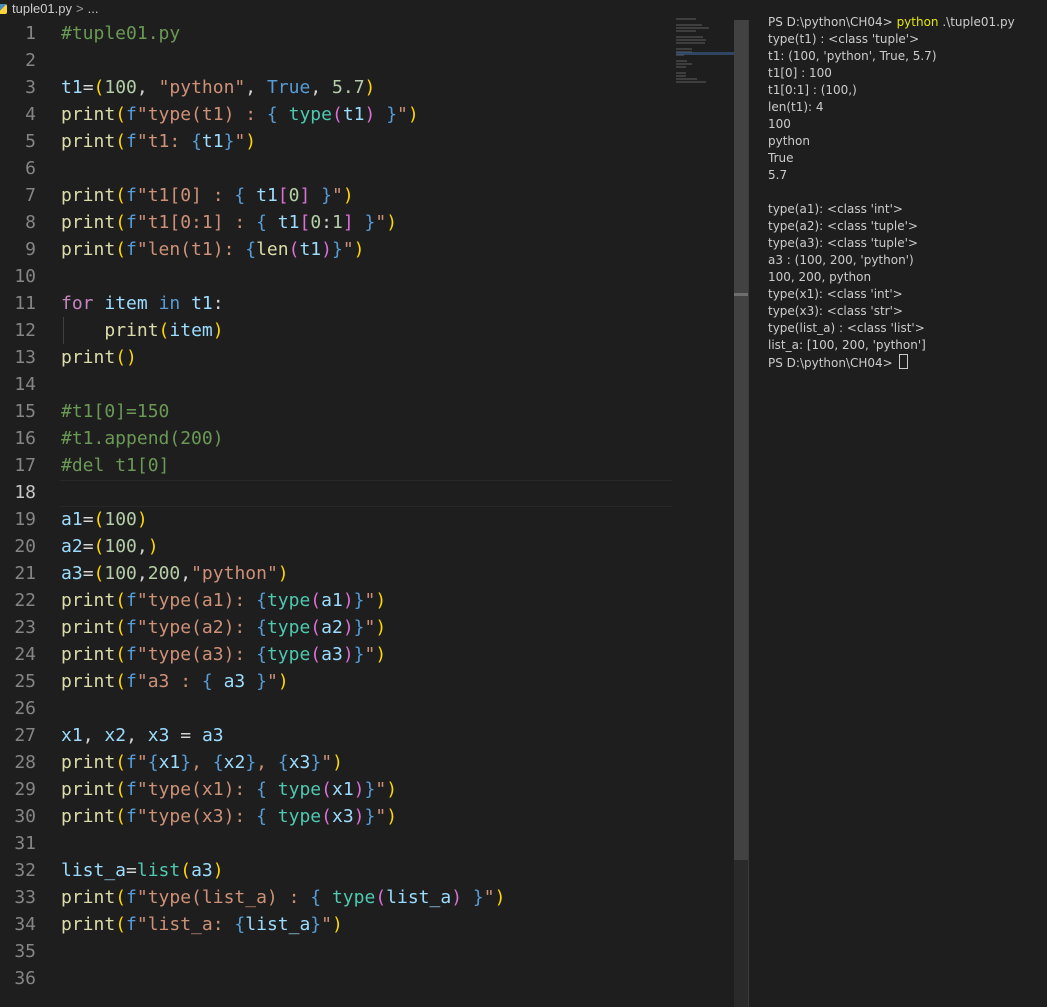 This screenshot has width=1047, height=1007. I want to click on code-line: 1 #tuple01.py, so click(366, 33).